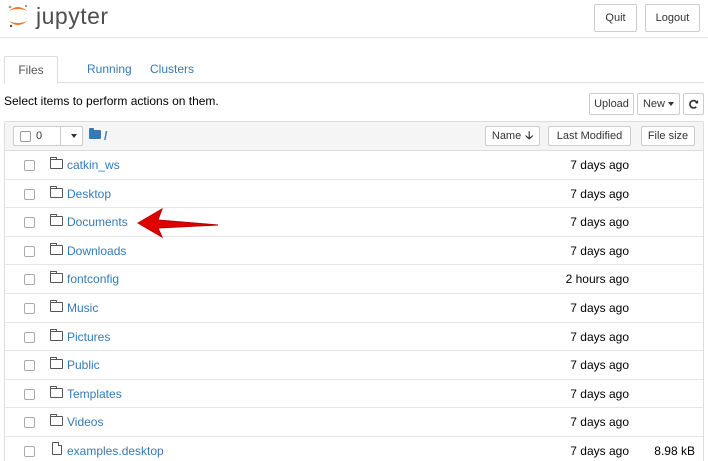 Image resolution: width=708 pixels, height=461 pixels. What do you see at coordinates (93, 165) in the screenshot?
I see `item-name-link: catkin_ws` at bounding box center [93, 165].